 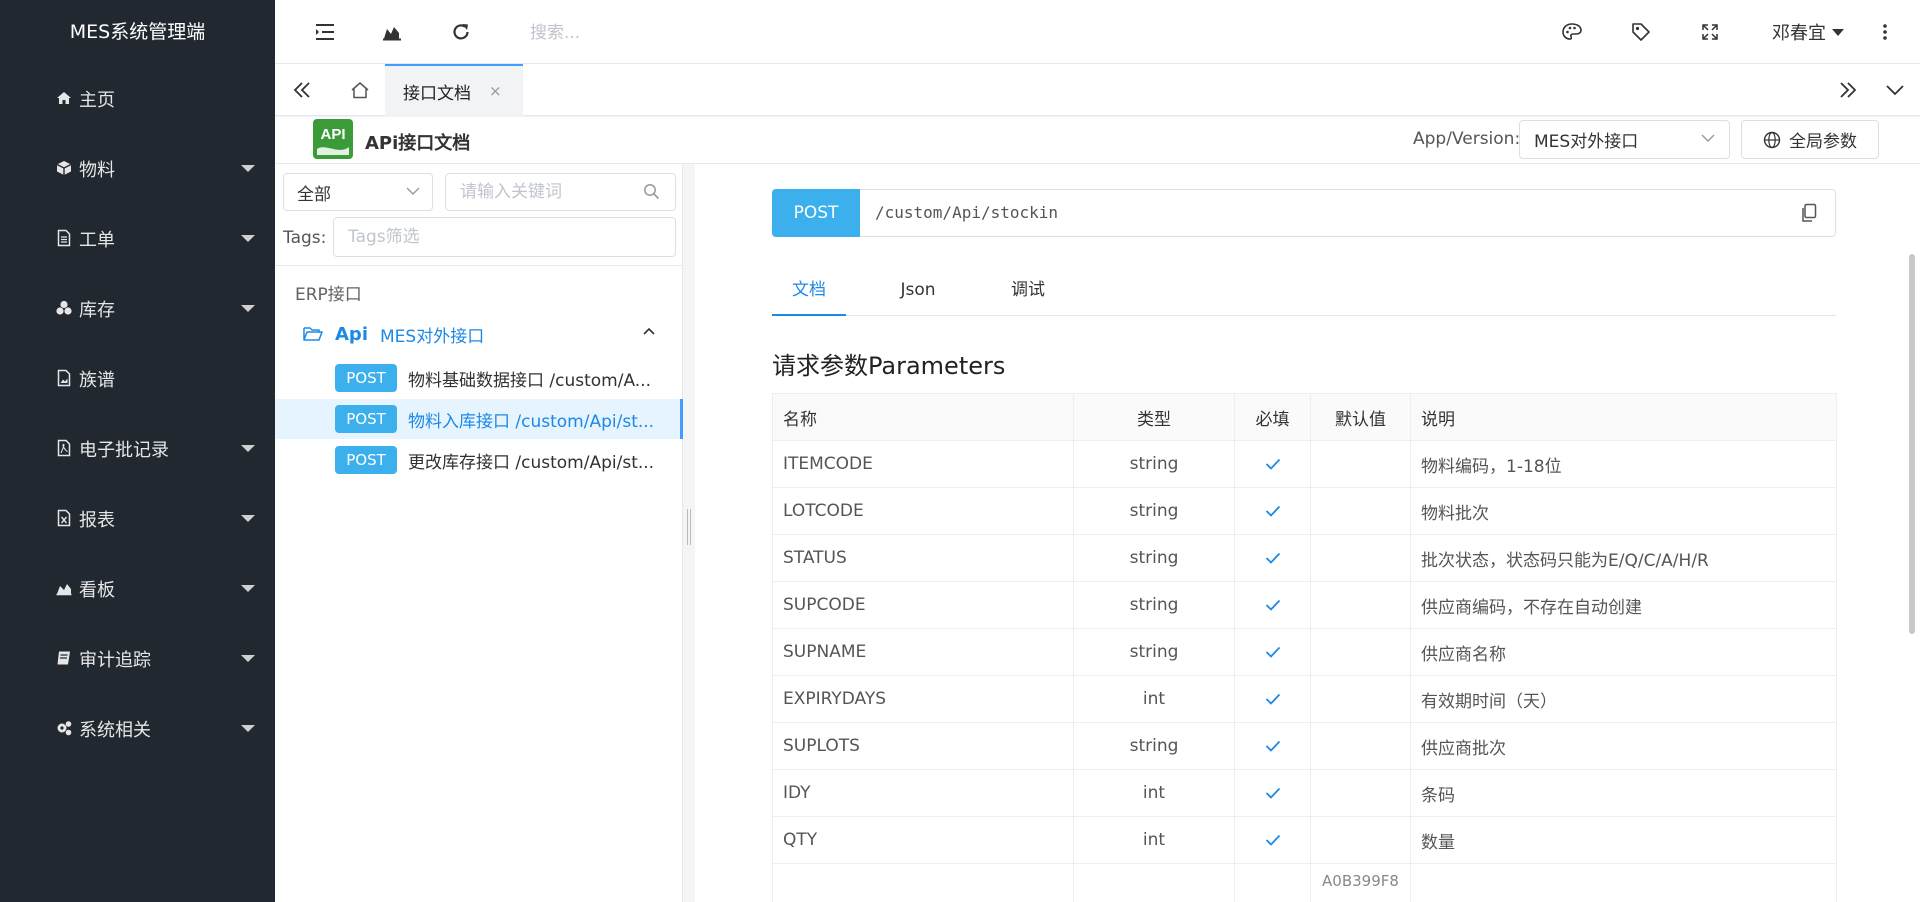 What do you see at coordinates (65, 169) in the screenshot?
I see `cube-icon` at bounding box center [65, 169].